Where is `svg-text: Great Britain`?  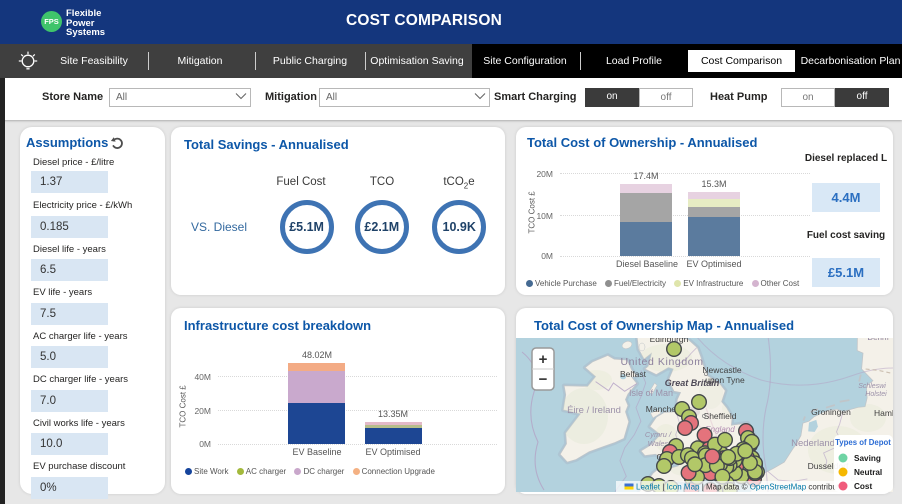 svg-text: Great Britain is located at coordinates (692, 383).